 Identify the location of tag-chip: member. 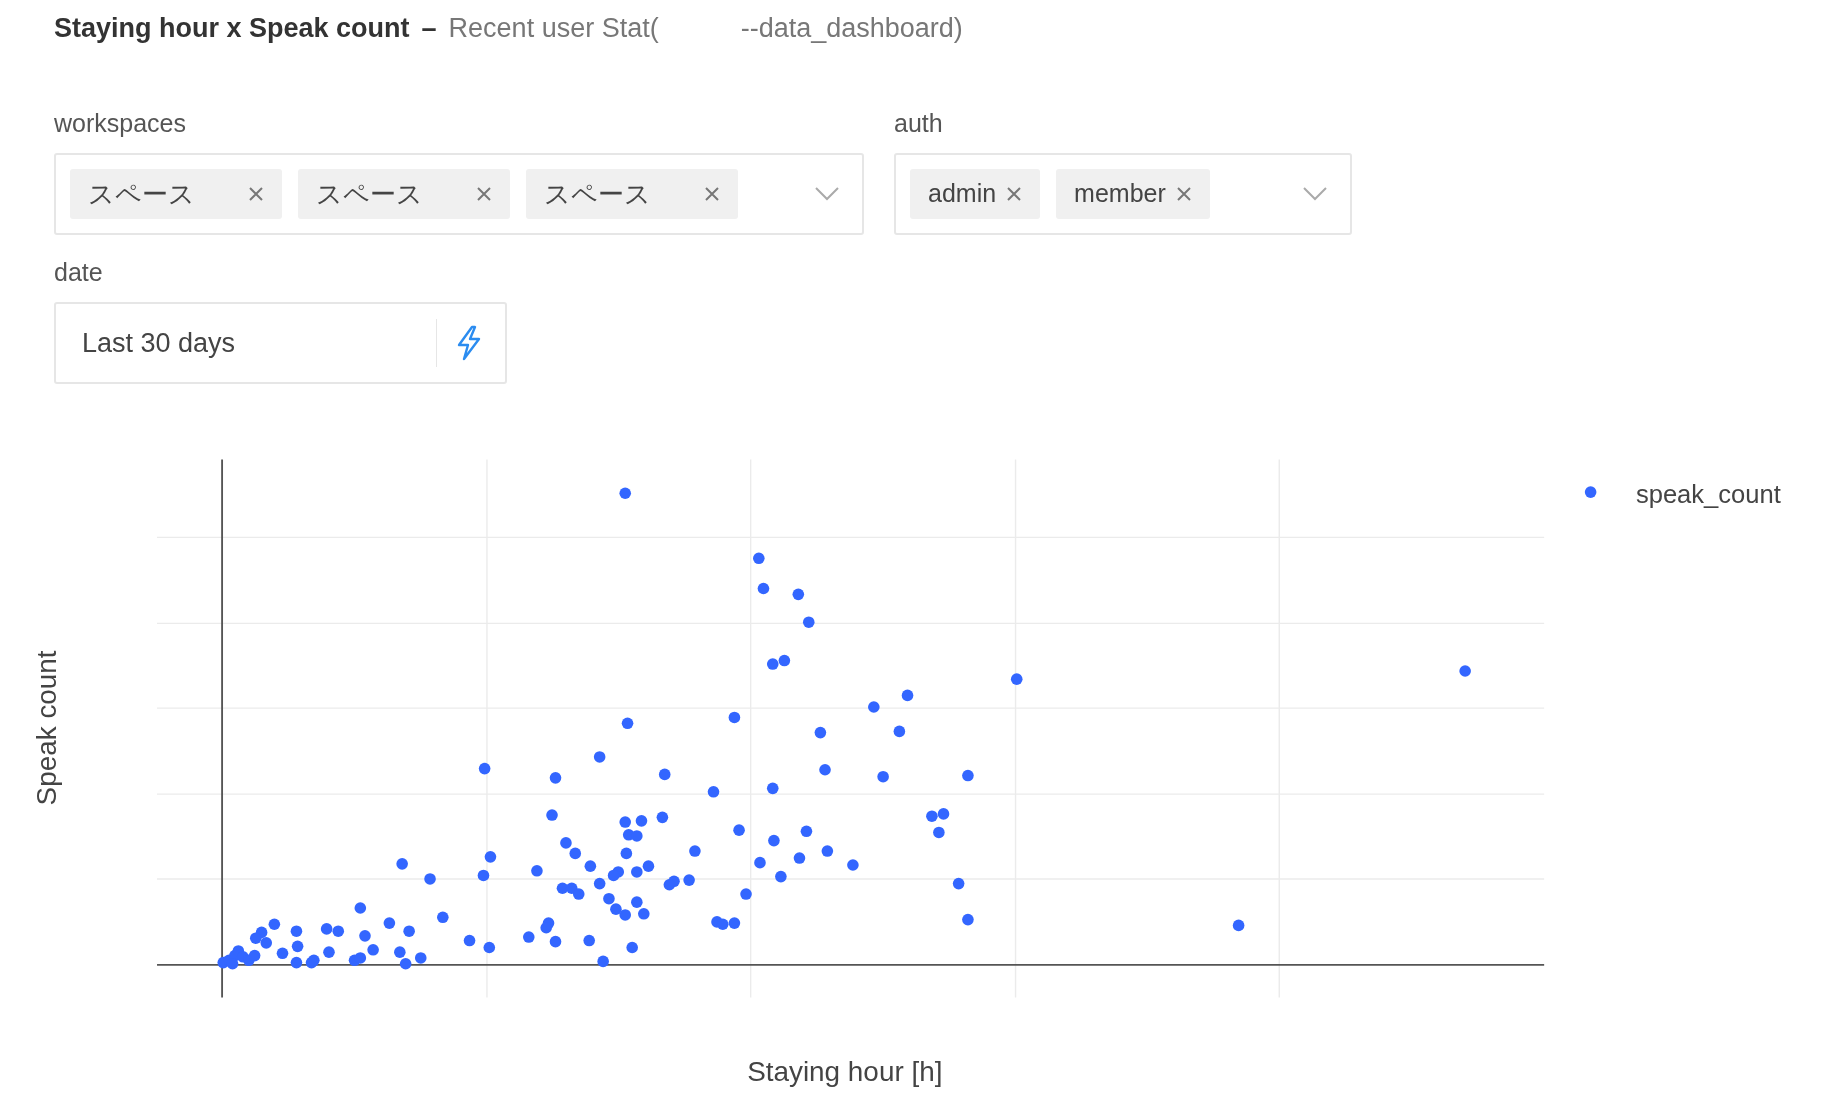
(1133, 194).